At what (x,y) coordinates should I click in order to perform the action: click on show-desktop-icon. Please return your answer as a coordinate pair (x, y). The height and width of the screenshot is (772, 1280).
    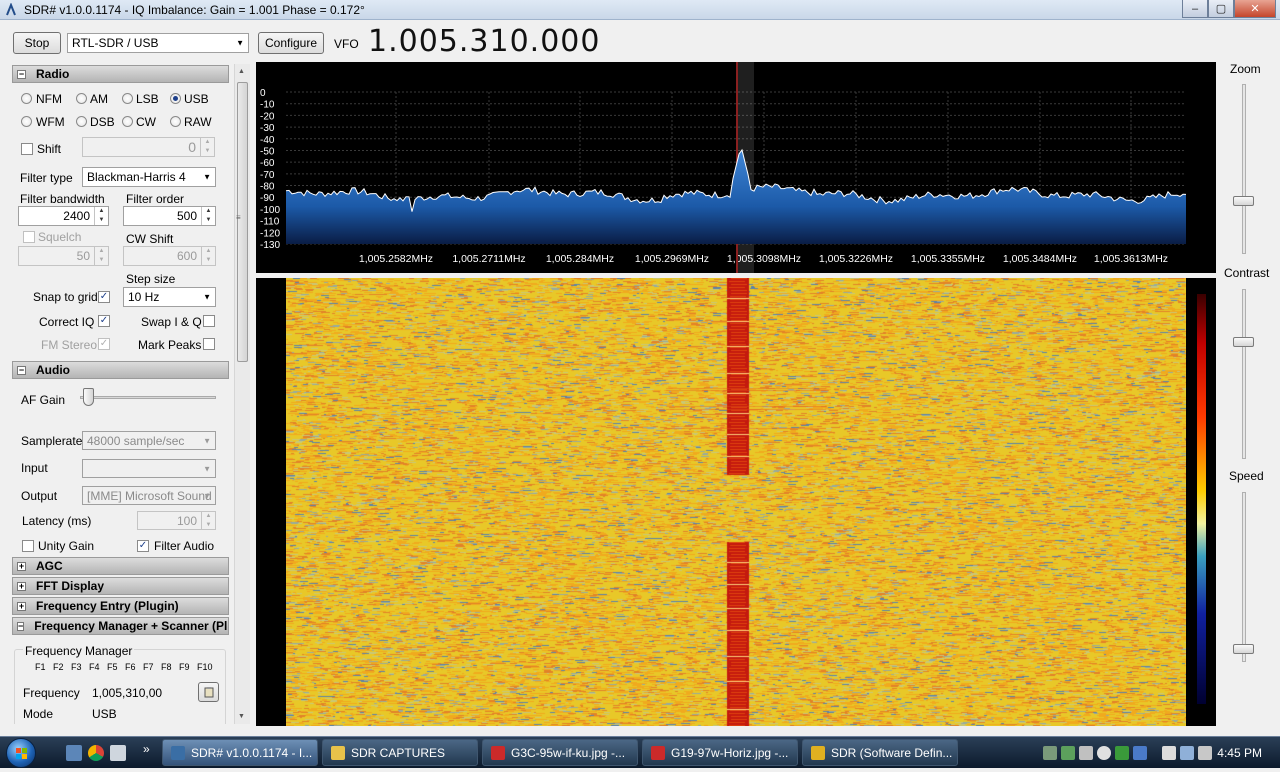
    Looking at the image, I should click on (74, 753).